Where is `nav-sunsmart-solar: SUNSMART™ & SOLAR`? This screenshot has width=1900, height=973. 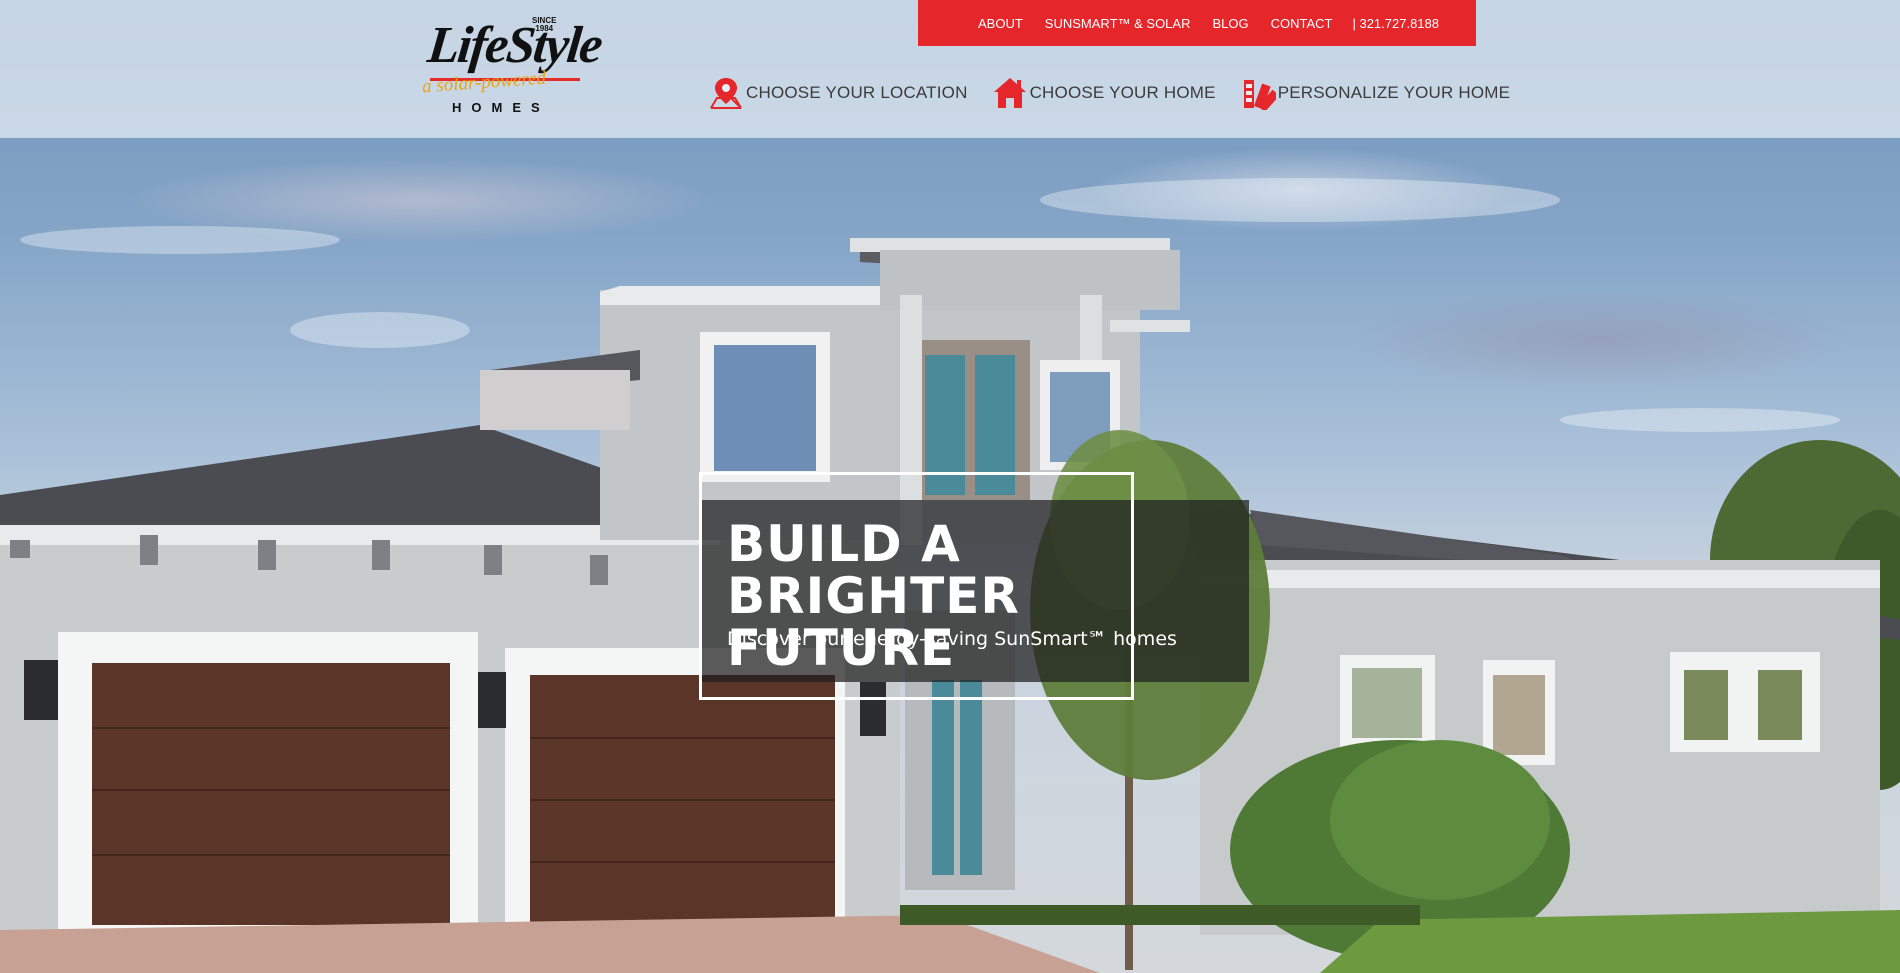
nav-sunsmart-solar: SUNSMART™ & SOLAR is located at coordinates (1118, 23).